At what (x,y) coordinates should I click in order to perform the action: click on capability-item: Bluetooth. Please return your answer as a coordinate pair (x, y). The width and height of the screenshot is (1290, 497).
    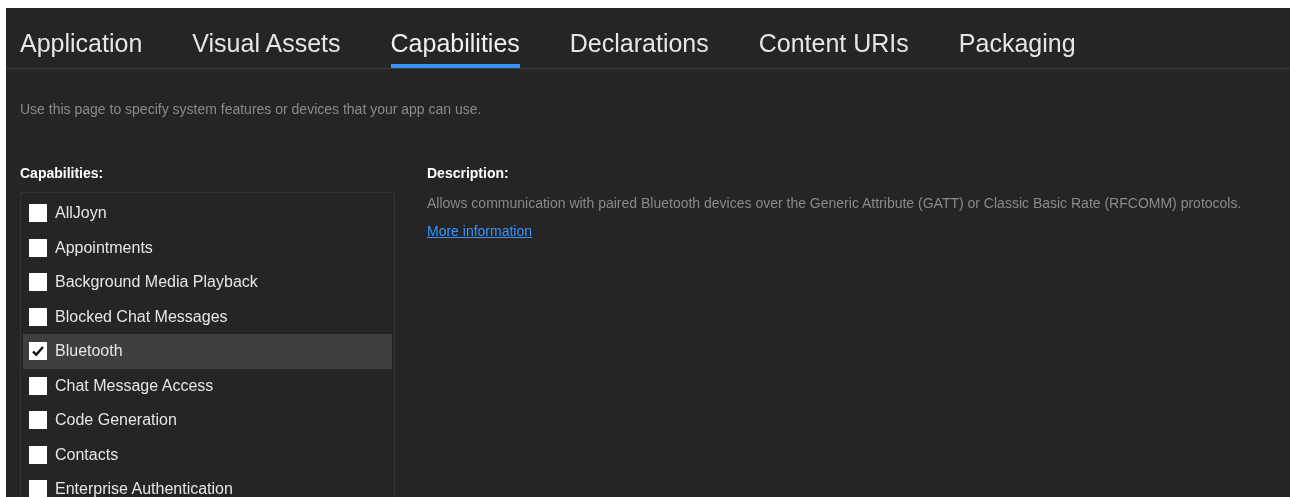
    Looking at the image, I should click on (207, 351).